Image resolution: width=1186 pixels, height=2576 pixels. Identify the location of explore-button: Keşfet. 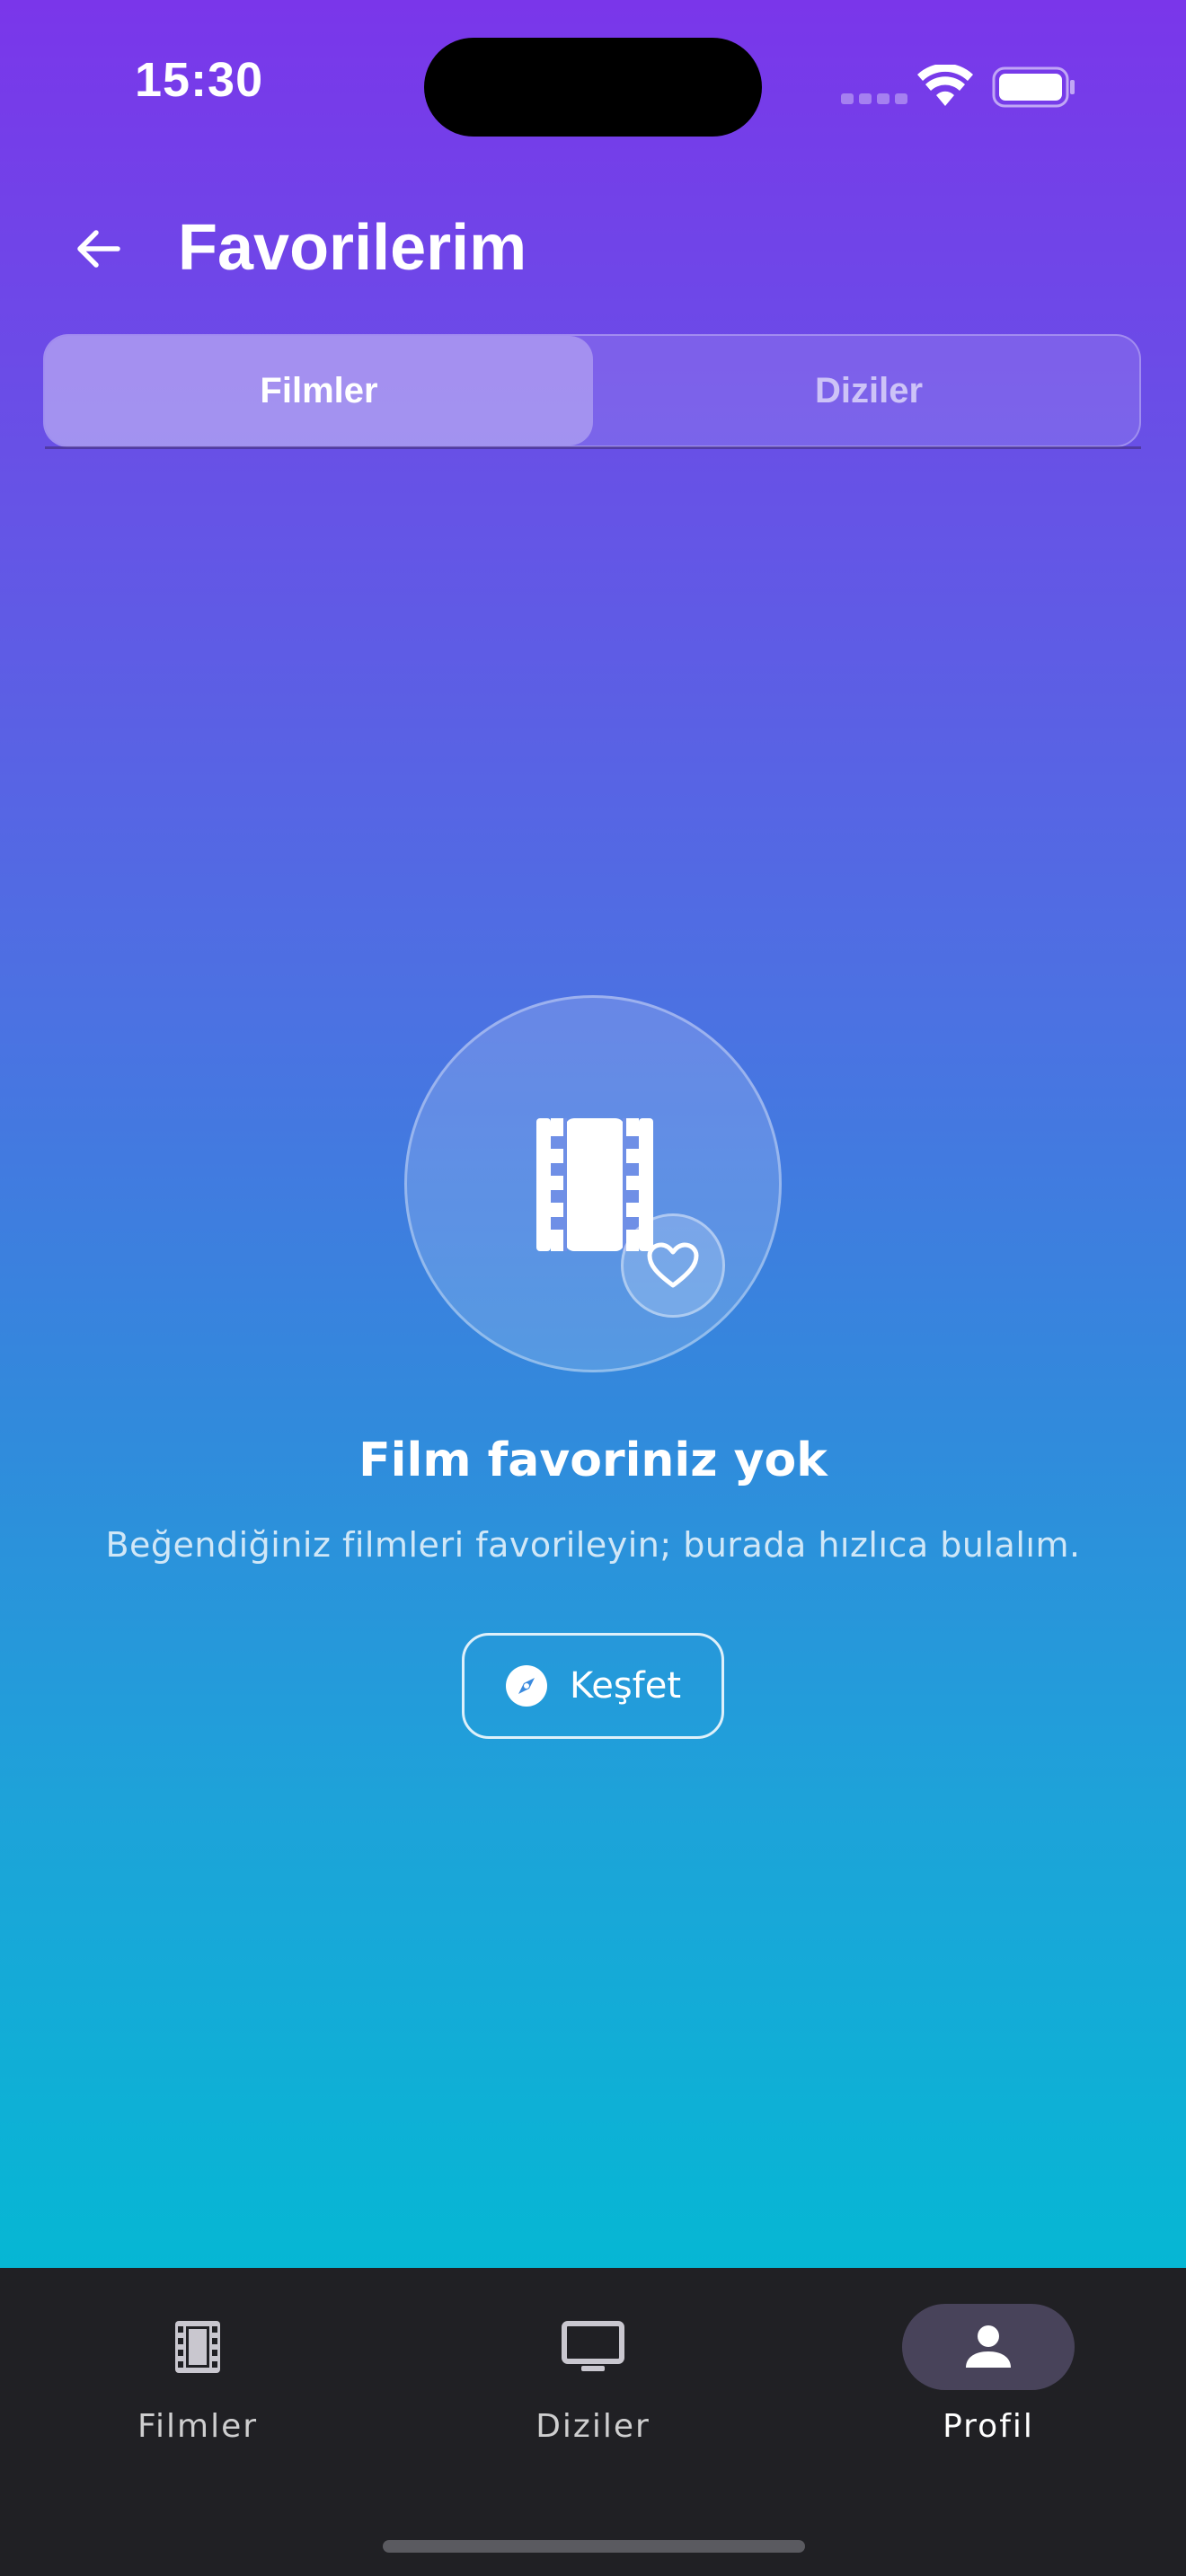
(593, 1686).